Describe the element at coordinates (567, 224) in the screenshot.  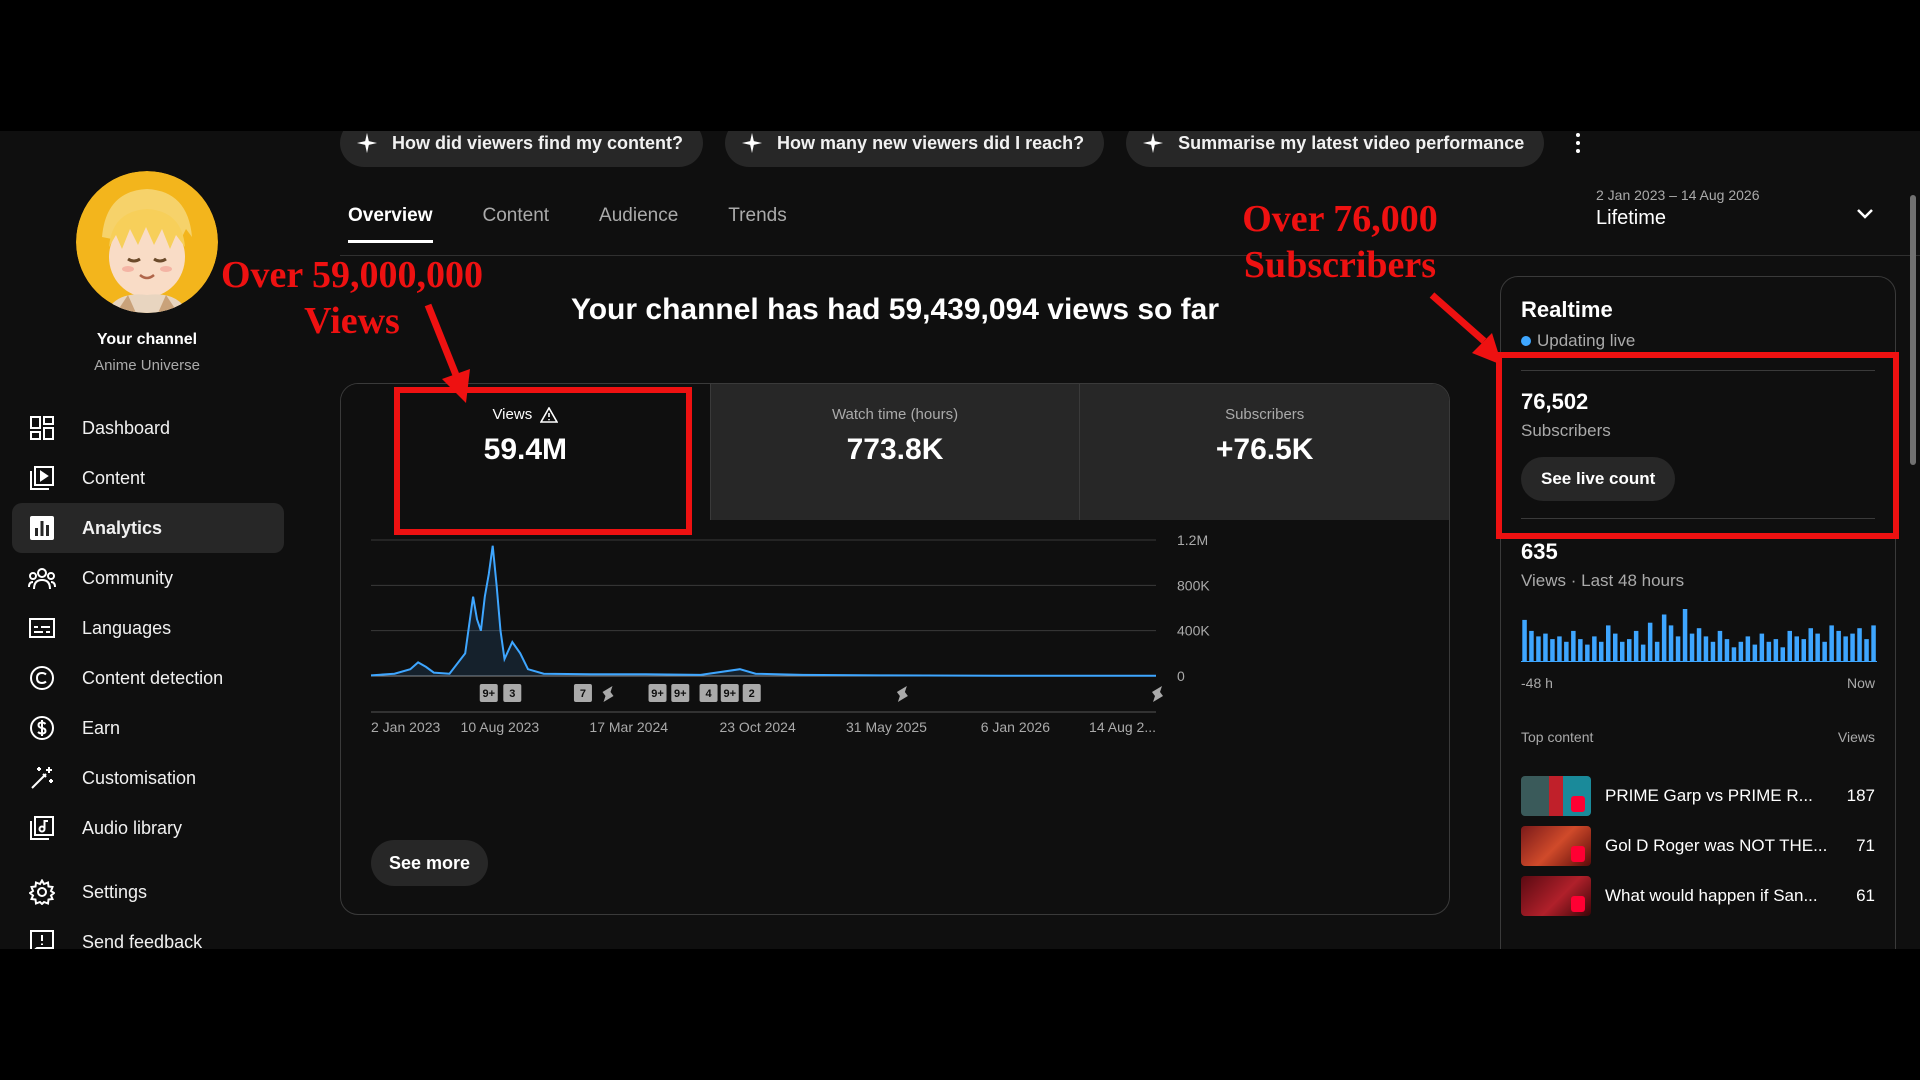
I see `analytics-tabs: Overview Content Audience Trends` at that location.